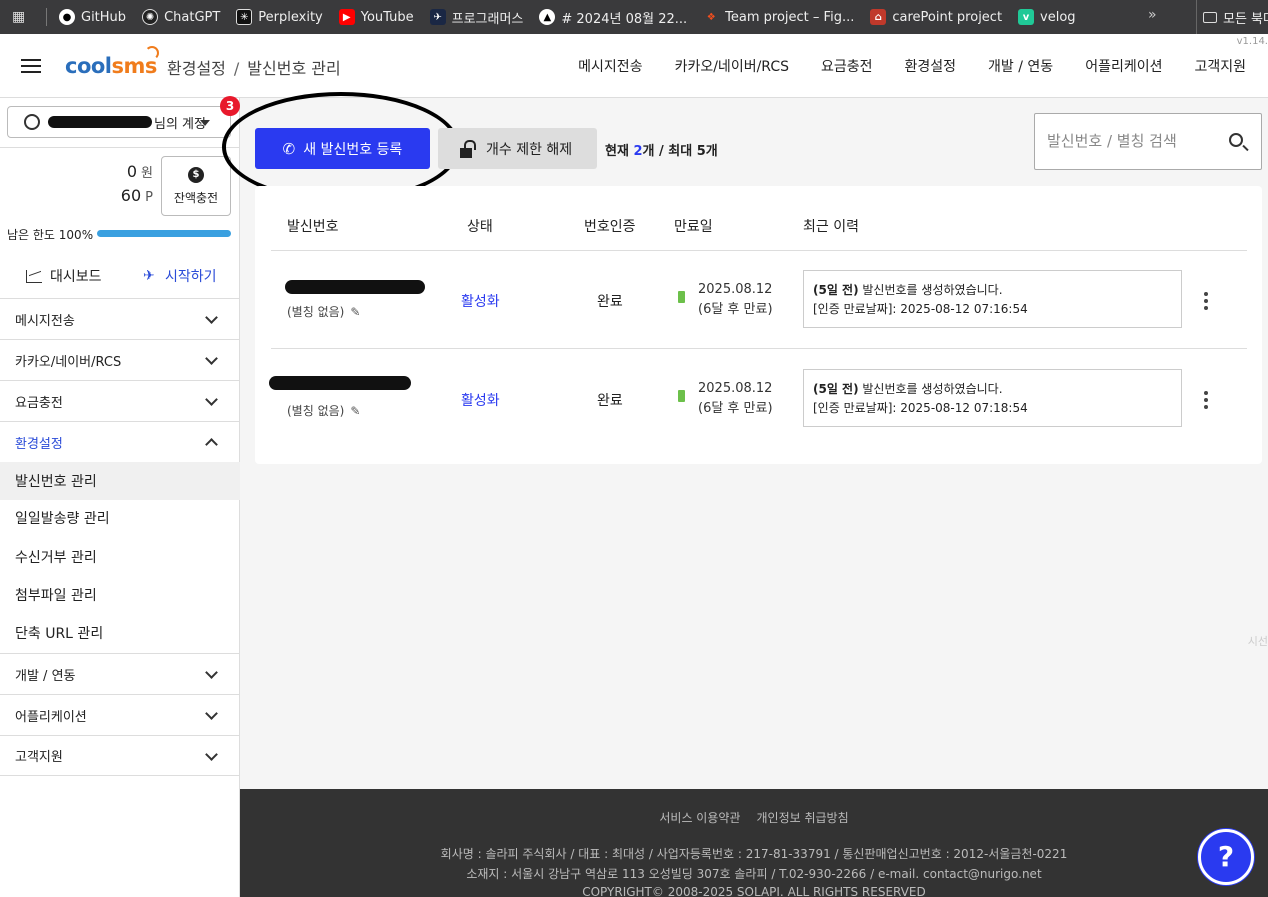 Image resolution: width=1268 pixels, height=897 pixels. Describe the element at coordinates (25, 17) in the screenshot. I see `apps-grid-icon: ▦` at that location.